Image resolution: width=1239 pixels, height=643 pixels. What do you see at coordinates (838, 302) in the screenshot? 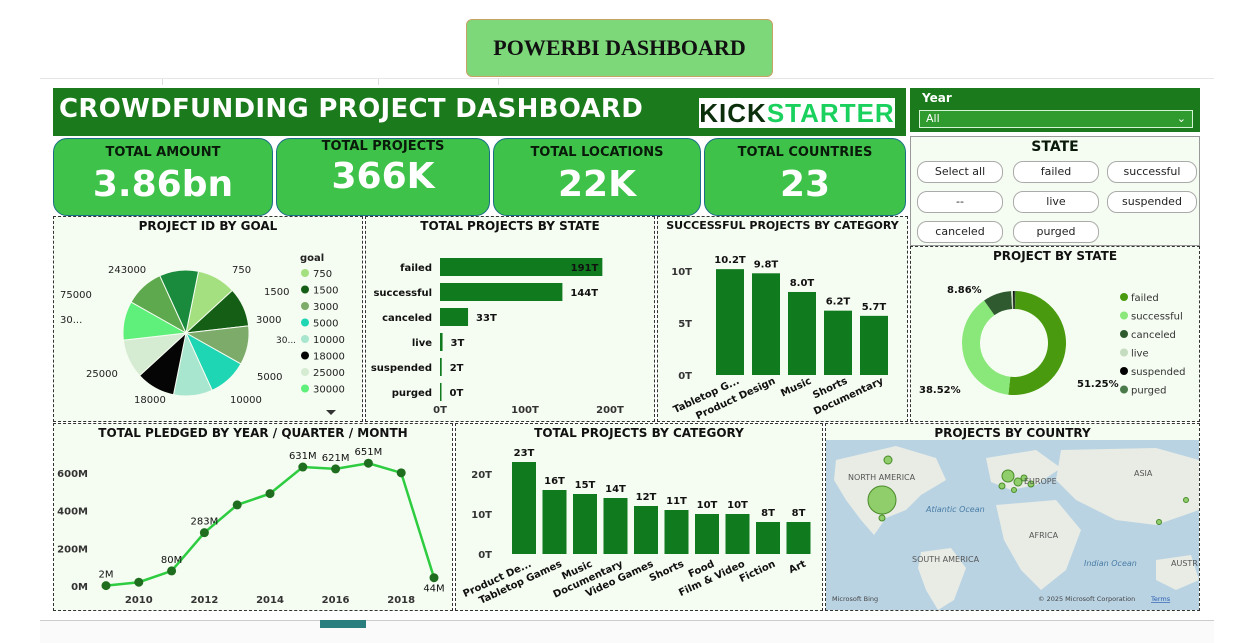
I see `bar-data-label: 6.2T` at bounding box center [838, 302].